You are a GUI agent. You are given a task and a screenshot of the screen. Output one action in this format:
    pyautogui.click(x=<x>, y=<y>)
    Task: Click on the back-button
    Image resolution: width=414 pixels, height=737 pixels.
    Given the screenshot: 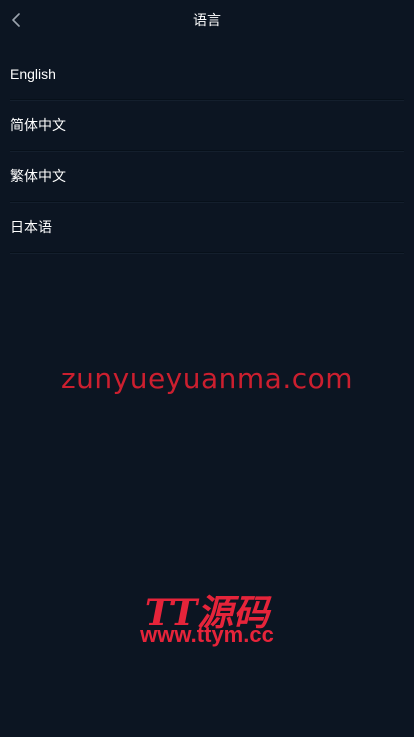 What is the action you would take?
    pyautogui.click(x=16, y=20)
    